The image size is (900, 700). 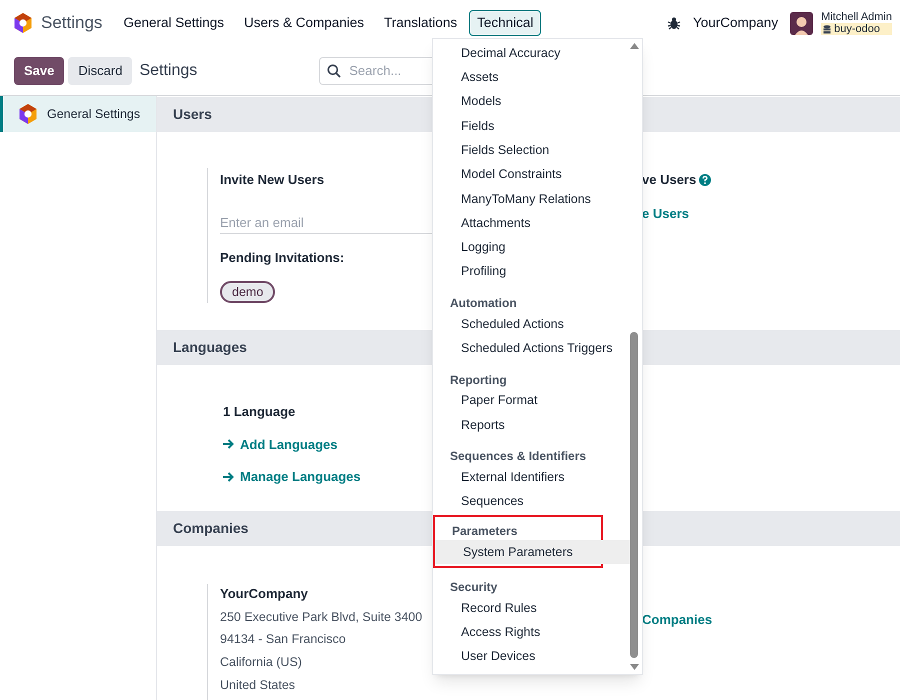 What do you see at coordinates (518, 457) in the screenshot?
I see `menu-section-heading: Sequences & Identifiers` at bounding box center [518, 457].